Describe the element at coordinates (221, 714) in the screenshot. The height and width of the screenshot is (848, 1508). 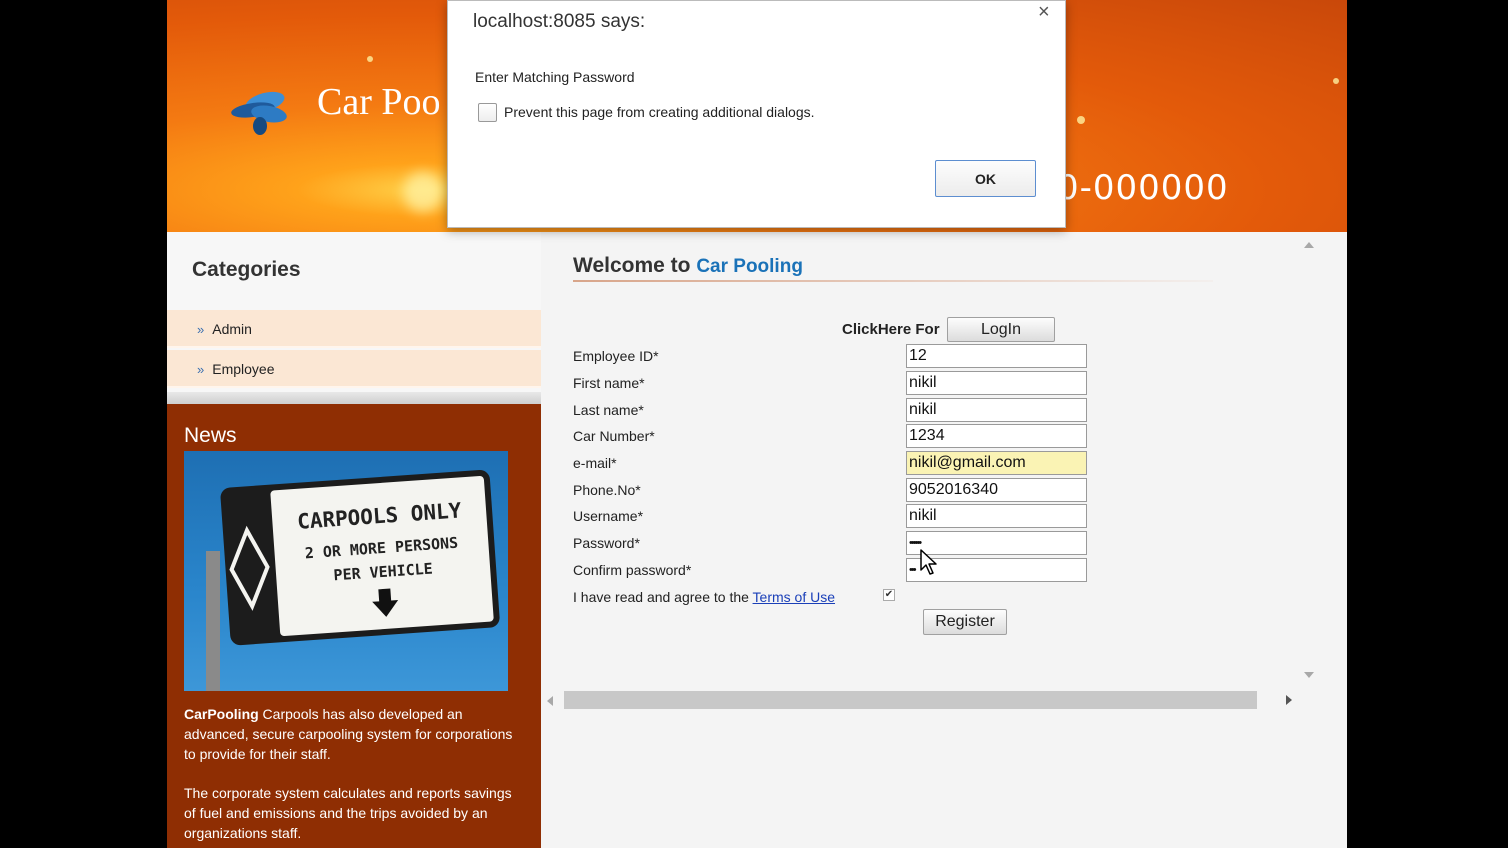
I see `news-brand: CarPooling` at that location.